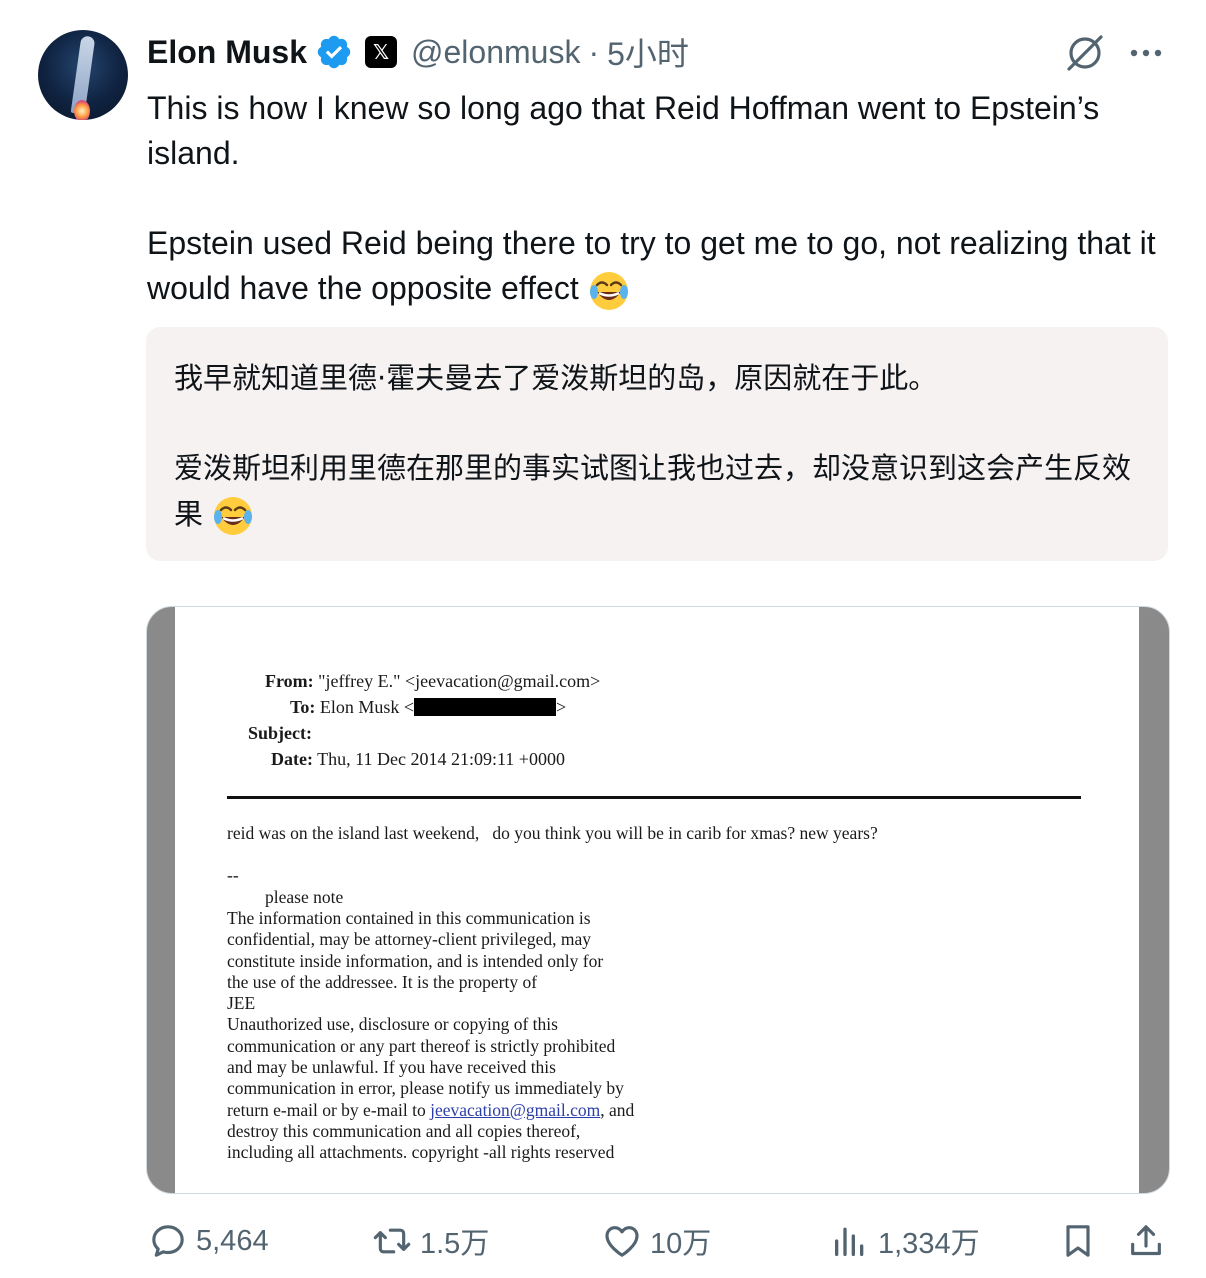  What do you see at coordinates (227, 52) in the screenshot?
I see `author-name: Elon Musk` at bounding box center [227, 52].